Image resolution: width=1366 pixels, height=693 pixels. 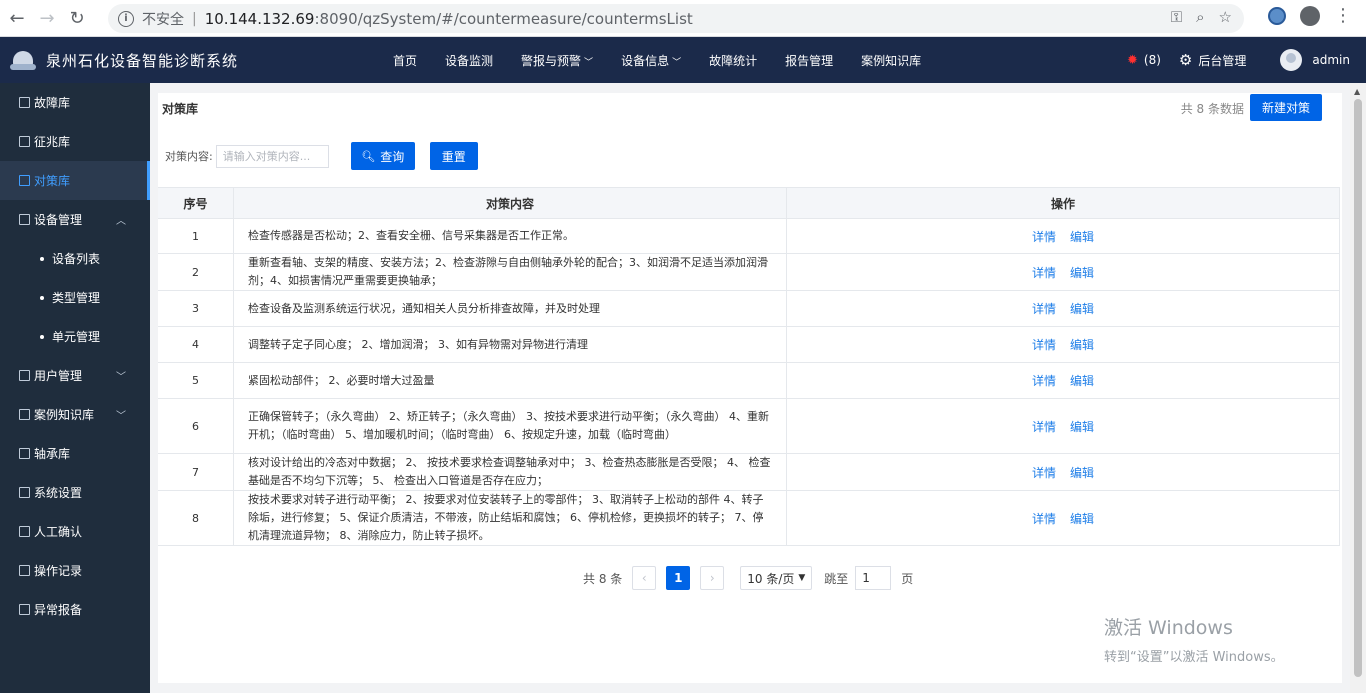 I want to click on info-icon: i, so click(x=126, y=18).